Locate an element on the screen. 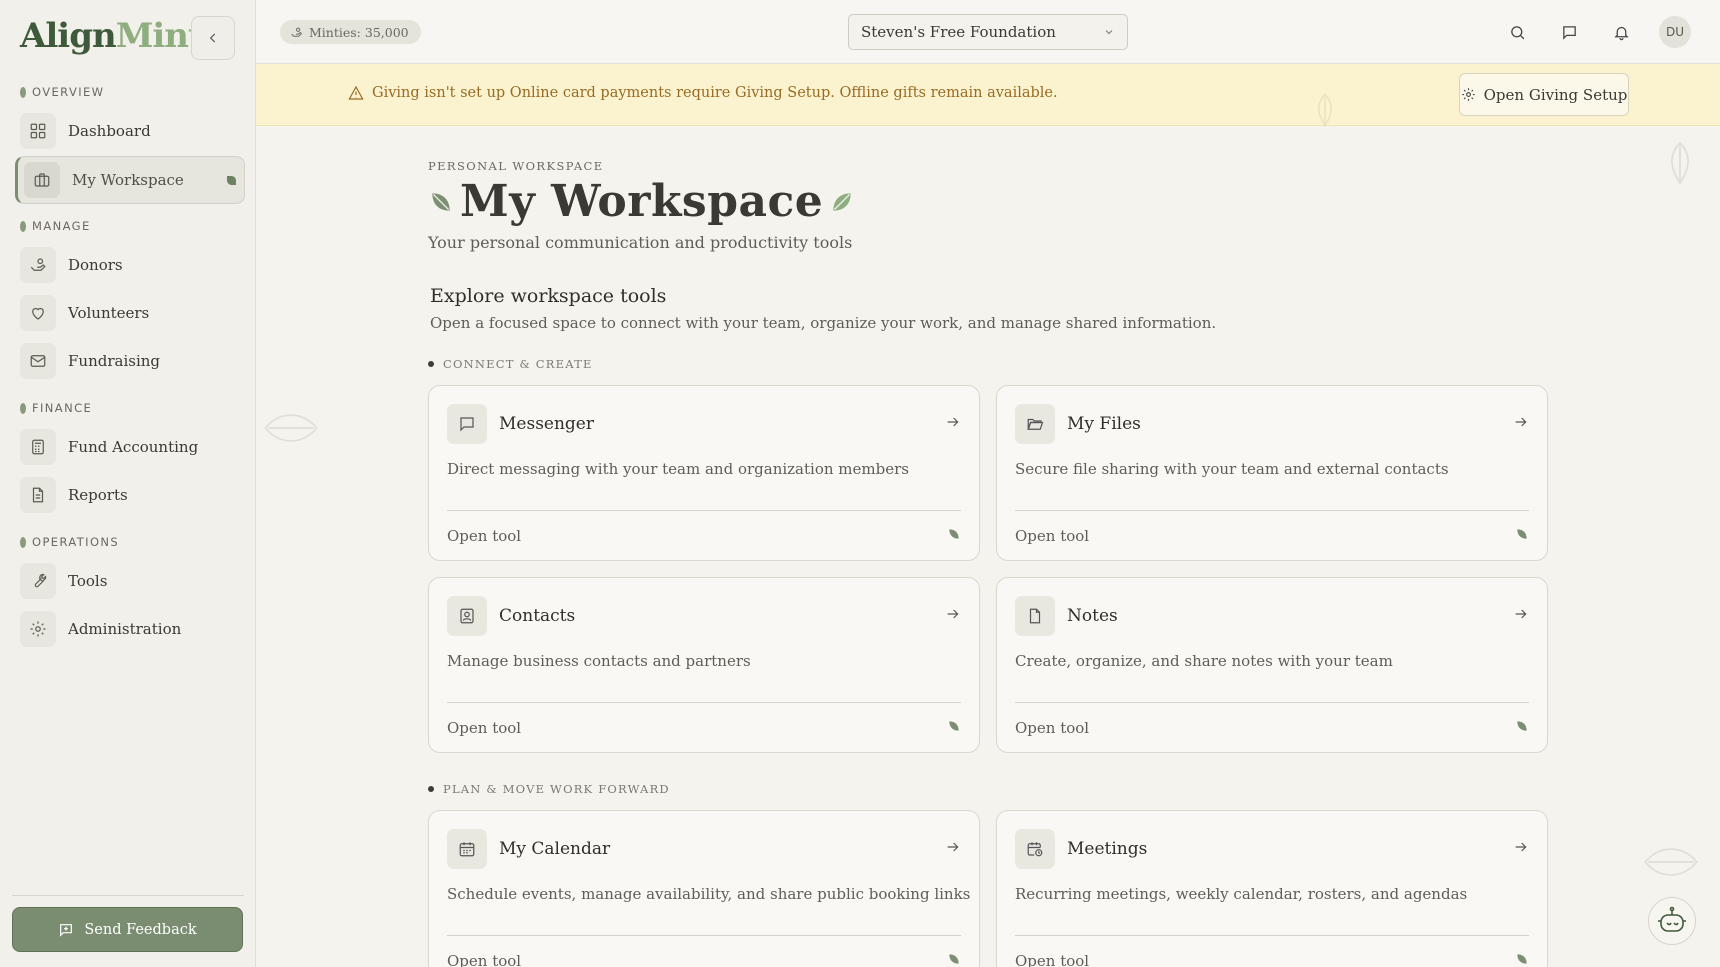 The width and height of the screenshot is (1720, 967). wrench-icon is located at coordinates (38, 581).